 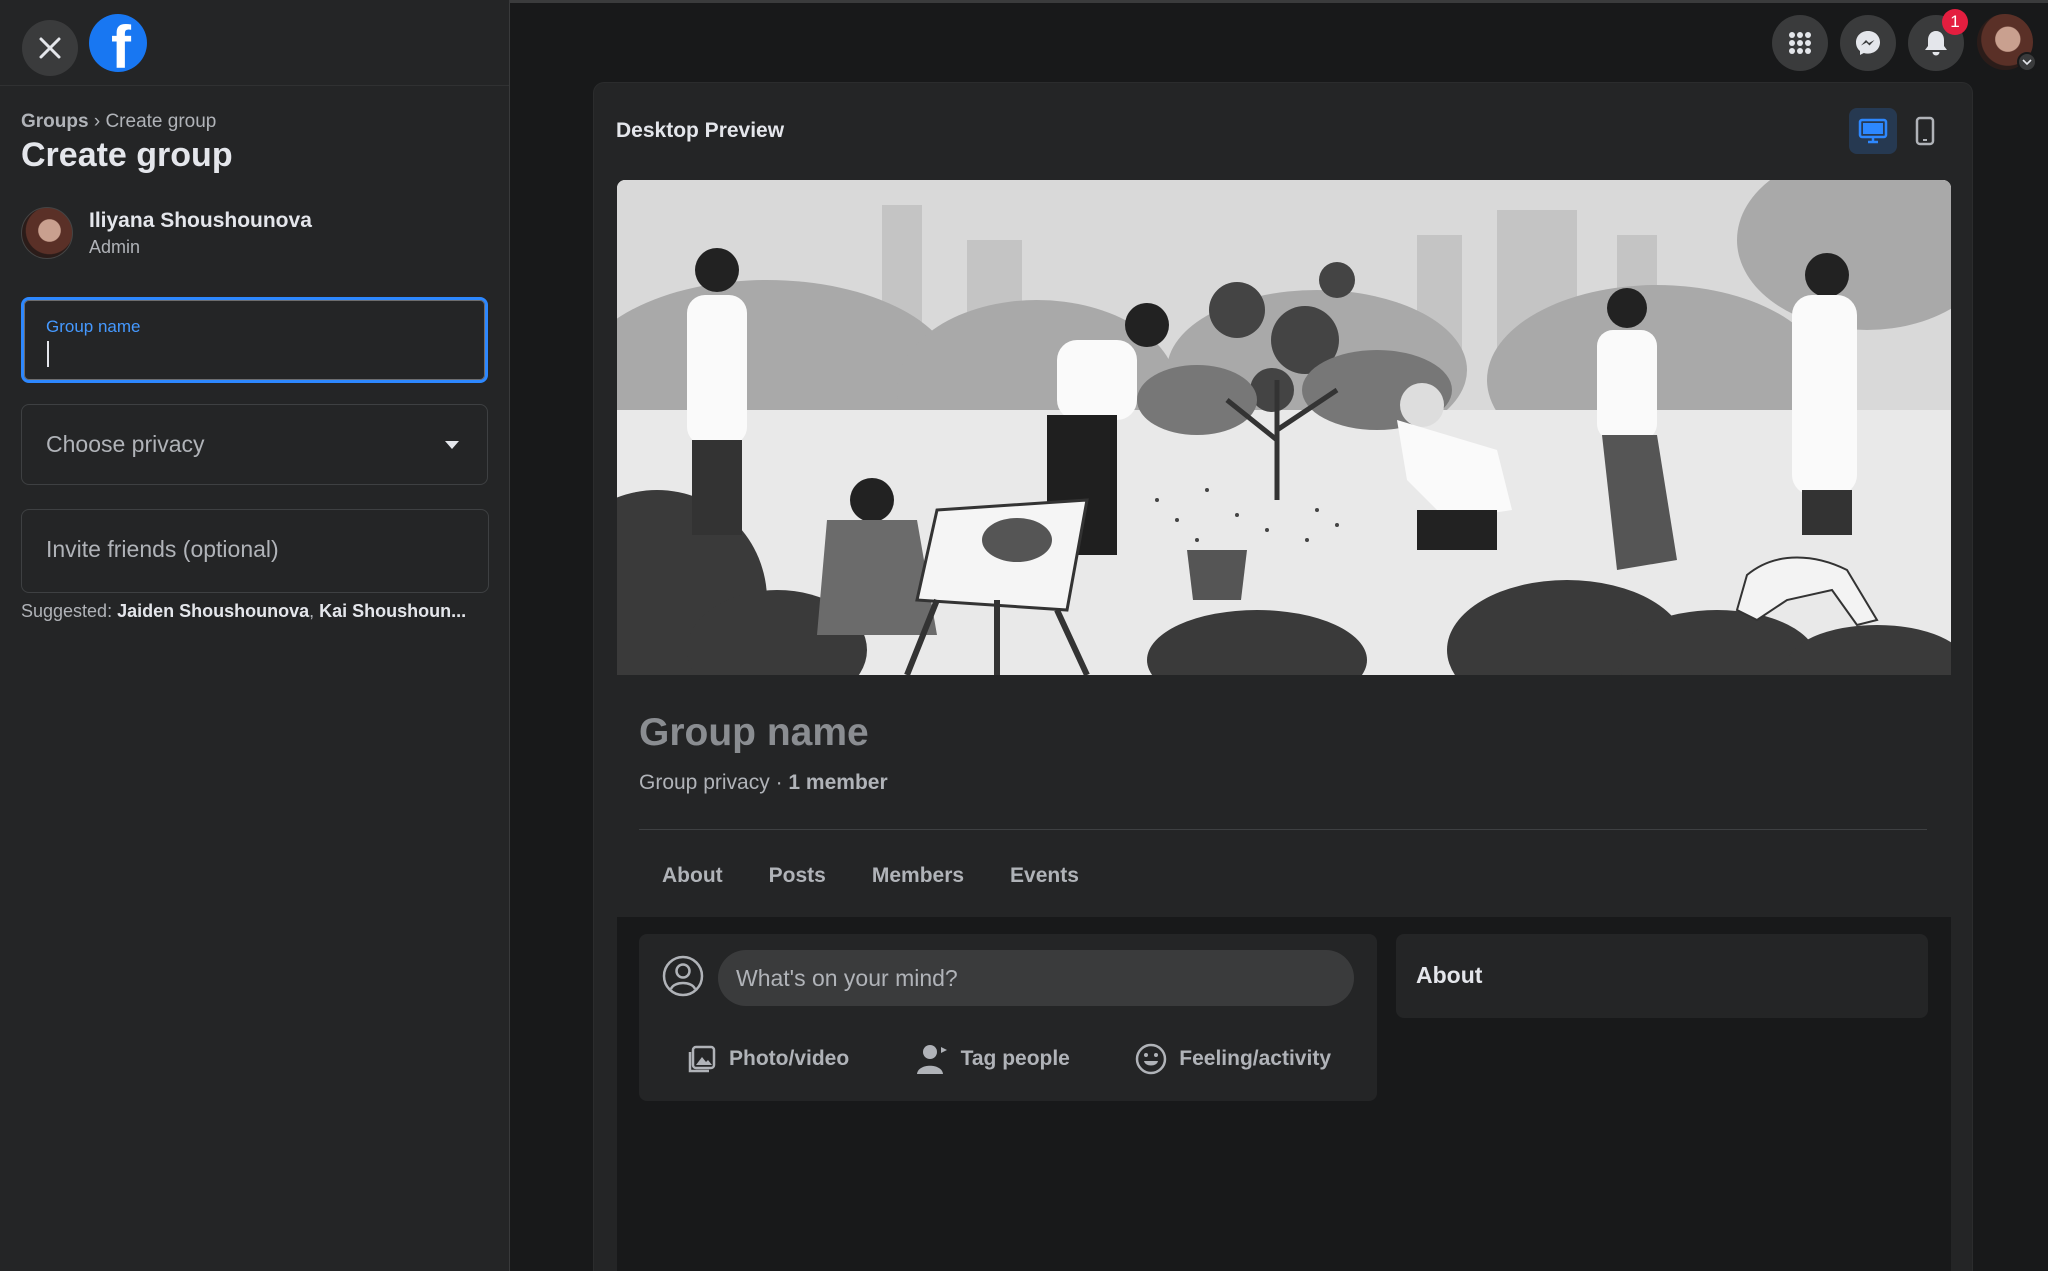 What do you see at coordinates (452, 445) in the screenshot?
I see `dropdown-arrow-icon` at bounding box center [452, 445].